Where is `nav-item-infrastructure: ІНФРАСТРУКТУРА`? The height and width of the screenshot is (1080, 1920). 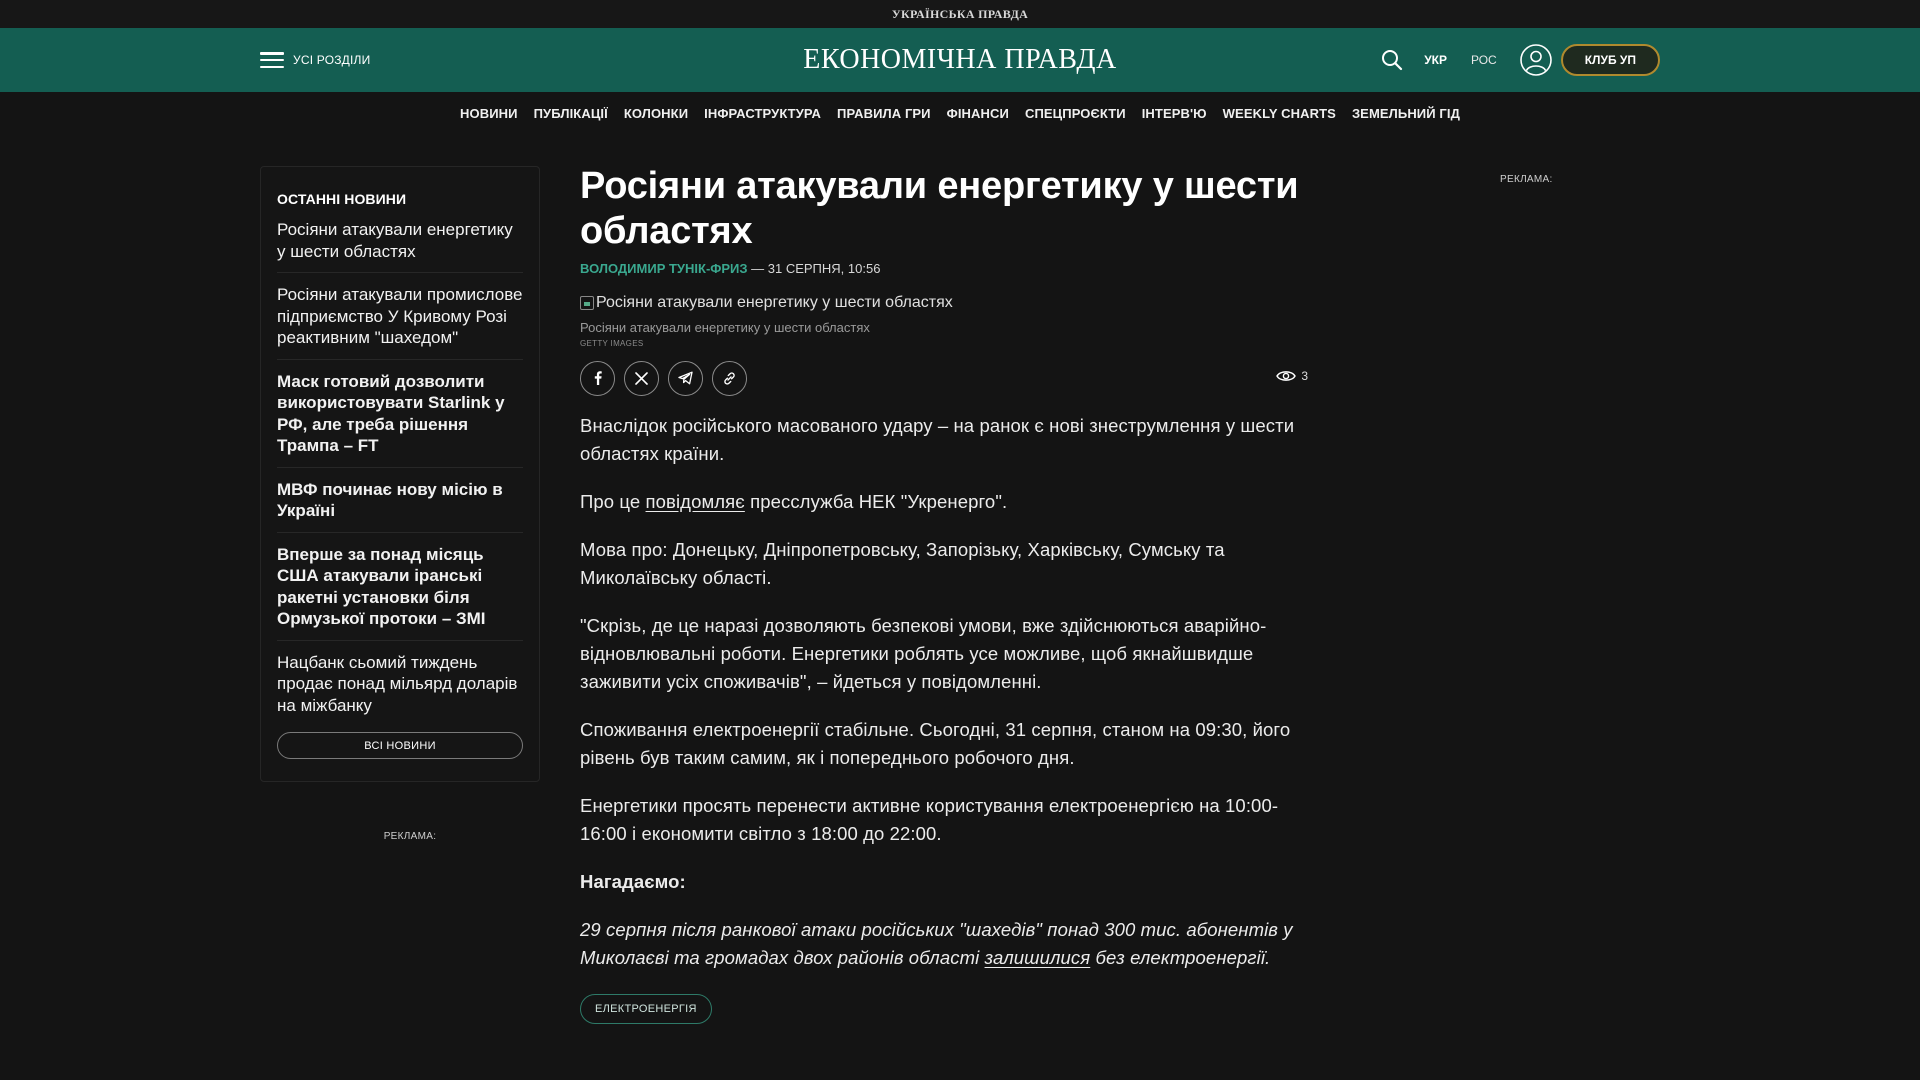 nav-item-infrastructure: ІНФРАСТРУКТУРА is located at coordinates (762, 113).